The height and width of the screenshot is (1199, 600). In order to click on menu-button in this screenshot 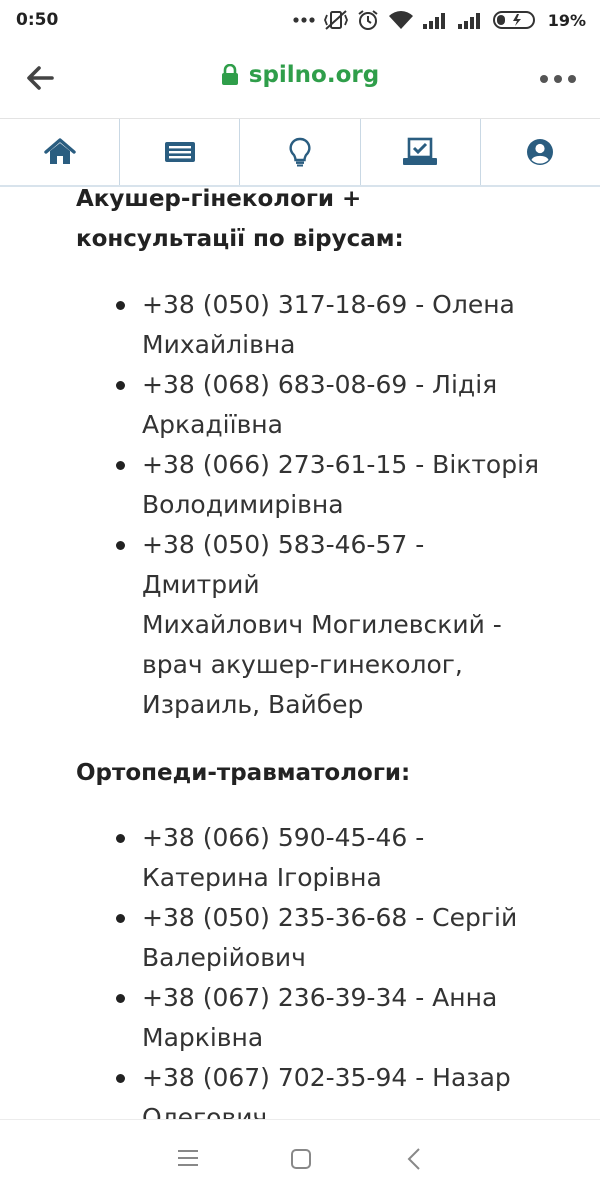, I will do `click(188, 1160)`.